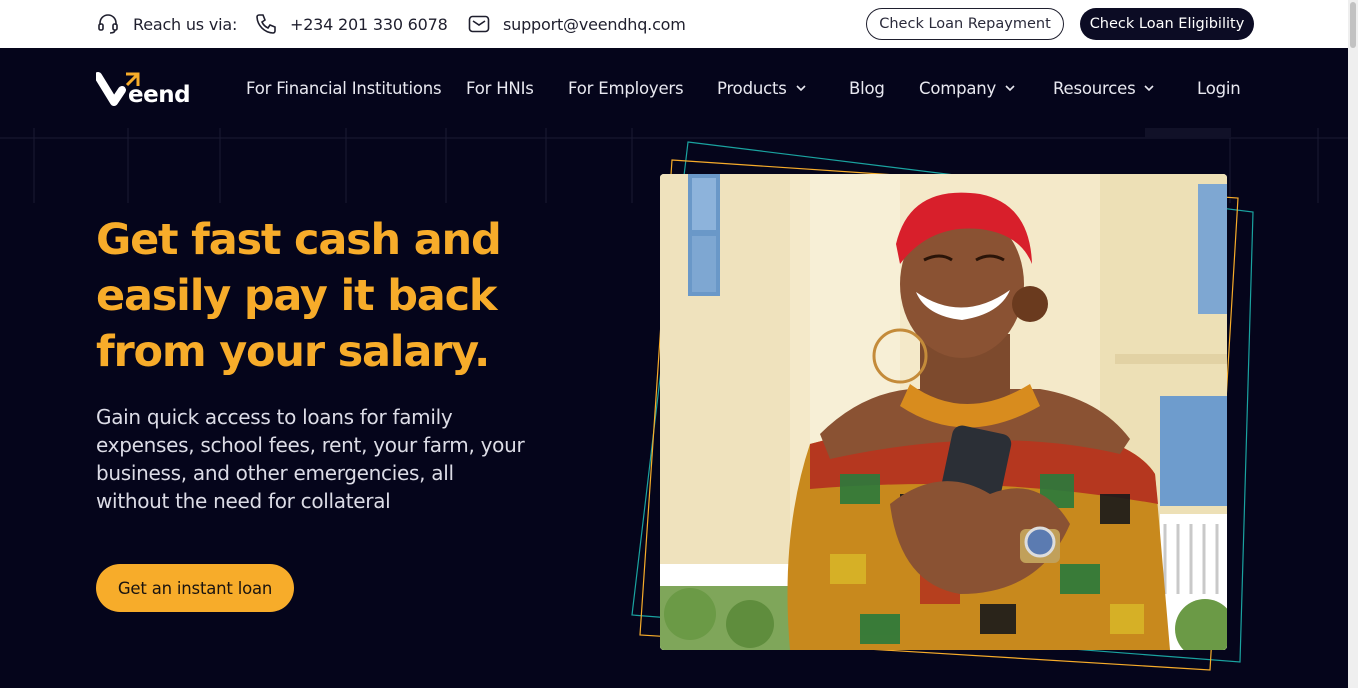  I want to click on nav-resources-label: Resources, so click(1094, 88).